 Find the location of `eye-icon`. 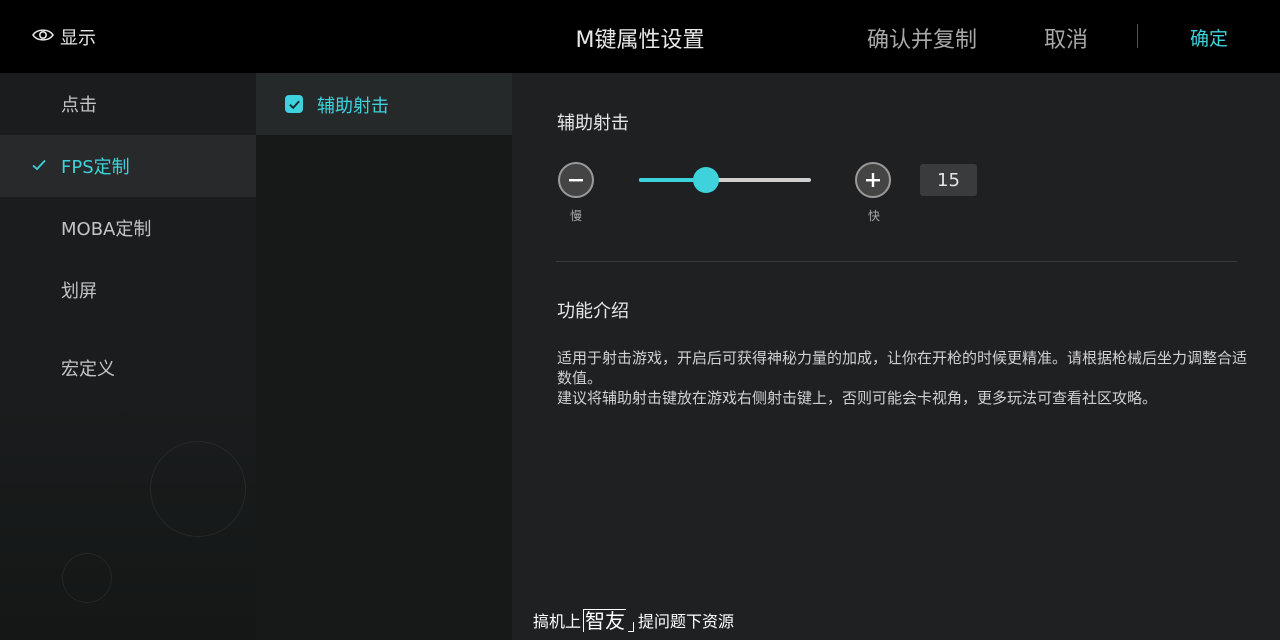

eye-icon is located at coordinates (43, 37).